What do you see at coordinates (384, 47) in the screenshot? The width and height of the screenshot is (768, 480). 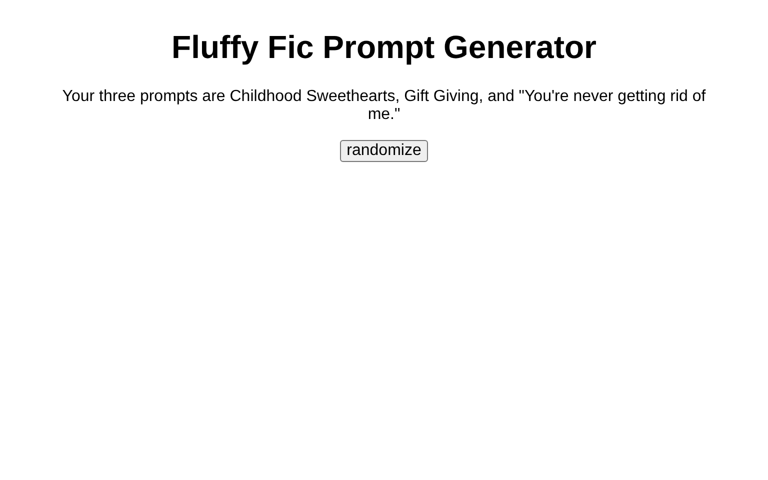 I see `page-title: Fluffy Fic Prompt Generator` at bounding box center [384, 47].